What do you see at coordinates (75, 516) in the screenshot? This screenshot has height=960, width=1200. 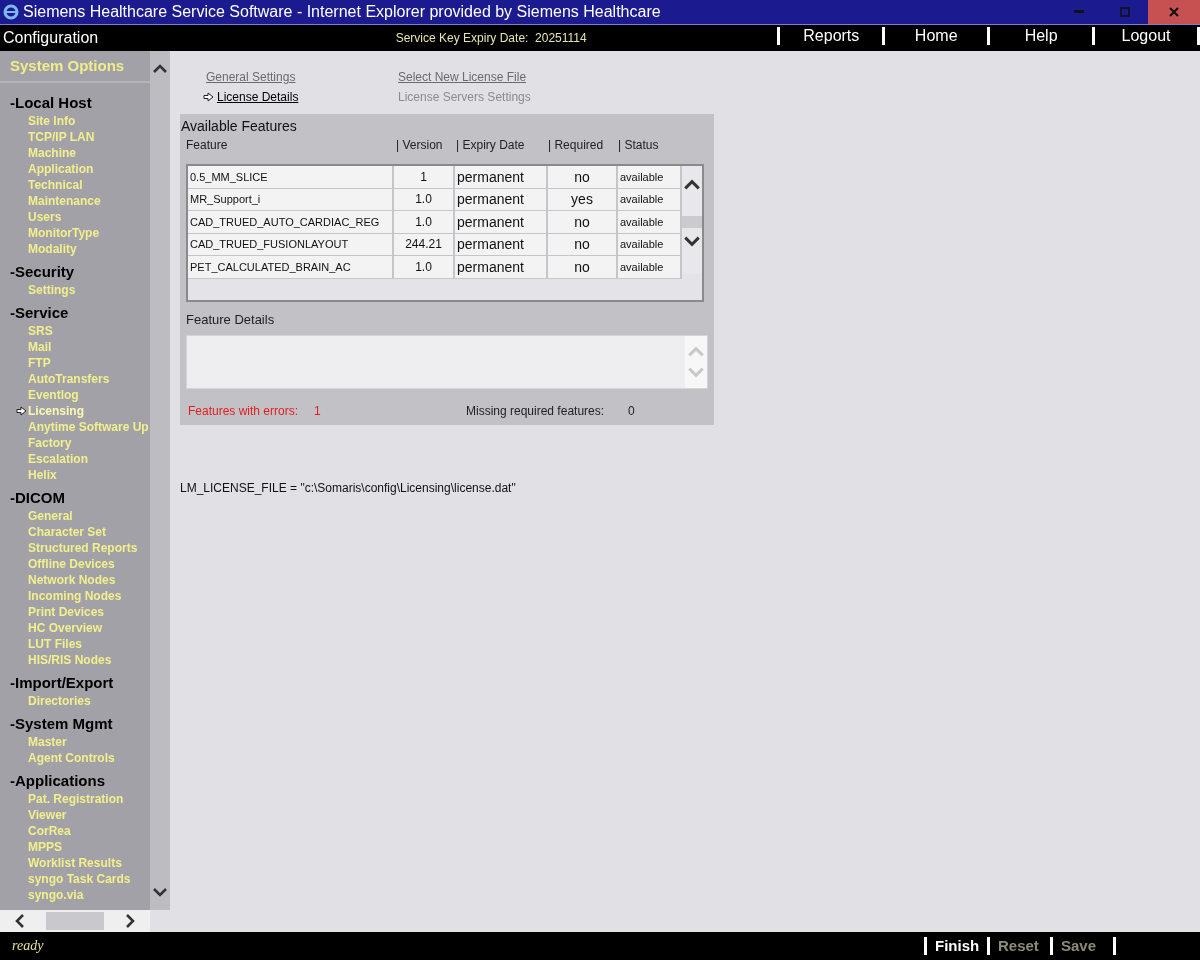 I see `sidebar-item: General` at bounding box center [75, 516].